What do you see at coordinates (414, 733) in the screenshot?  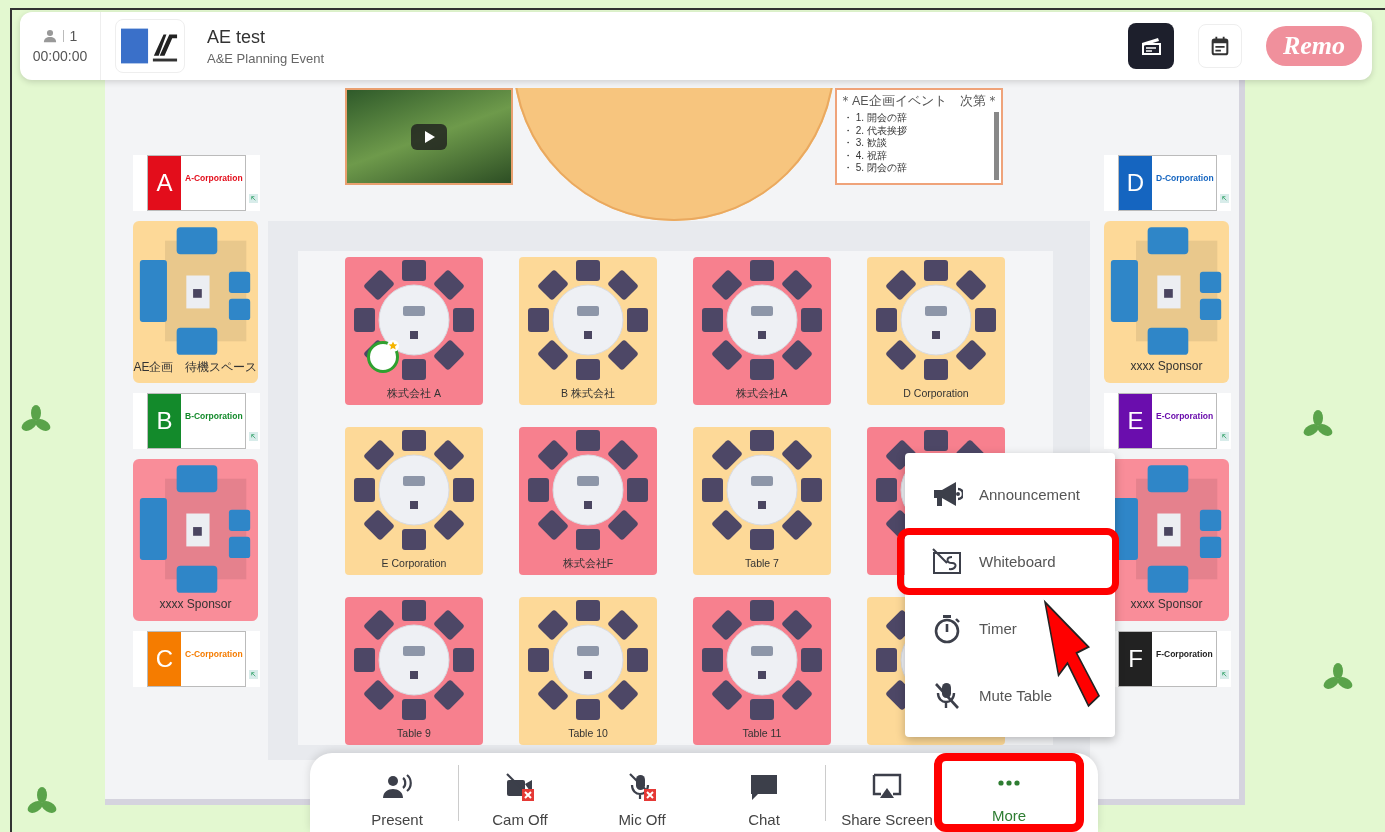 I see `table-label: Table 9` at bounding box center [414, 733].